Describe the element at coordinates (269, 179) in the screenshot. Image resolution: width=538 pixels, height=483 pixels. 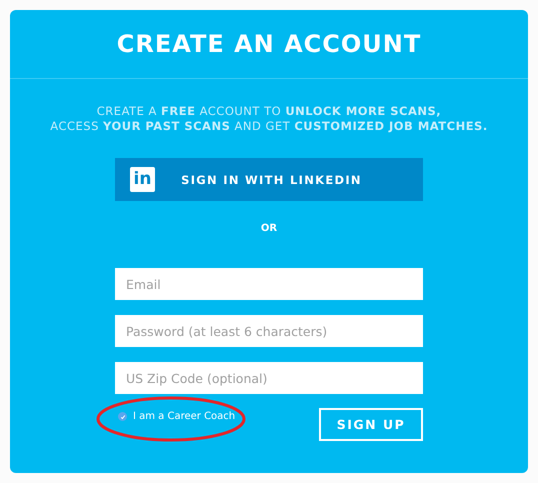
I see `linkedin-button: in SIGN IN WITH LINKEDIN` at that location.